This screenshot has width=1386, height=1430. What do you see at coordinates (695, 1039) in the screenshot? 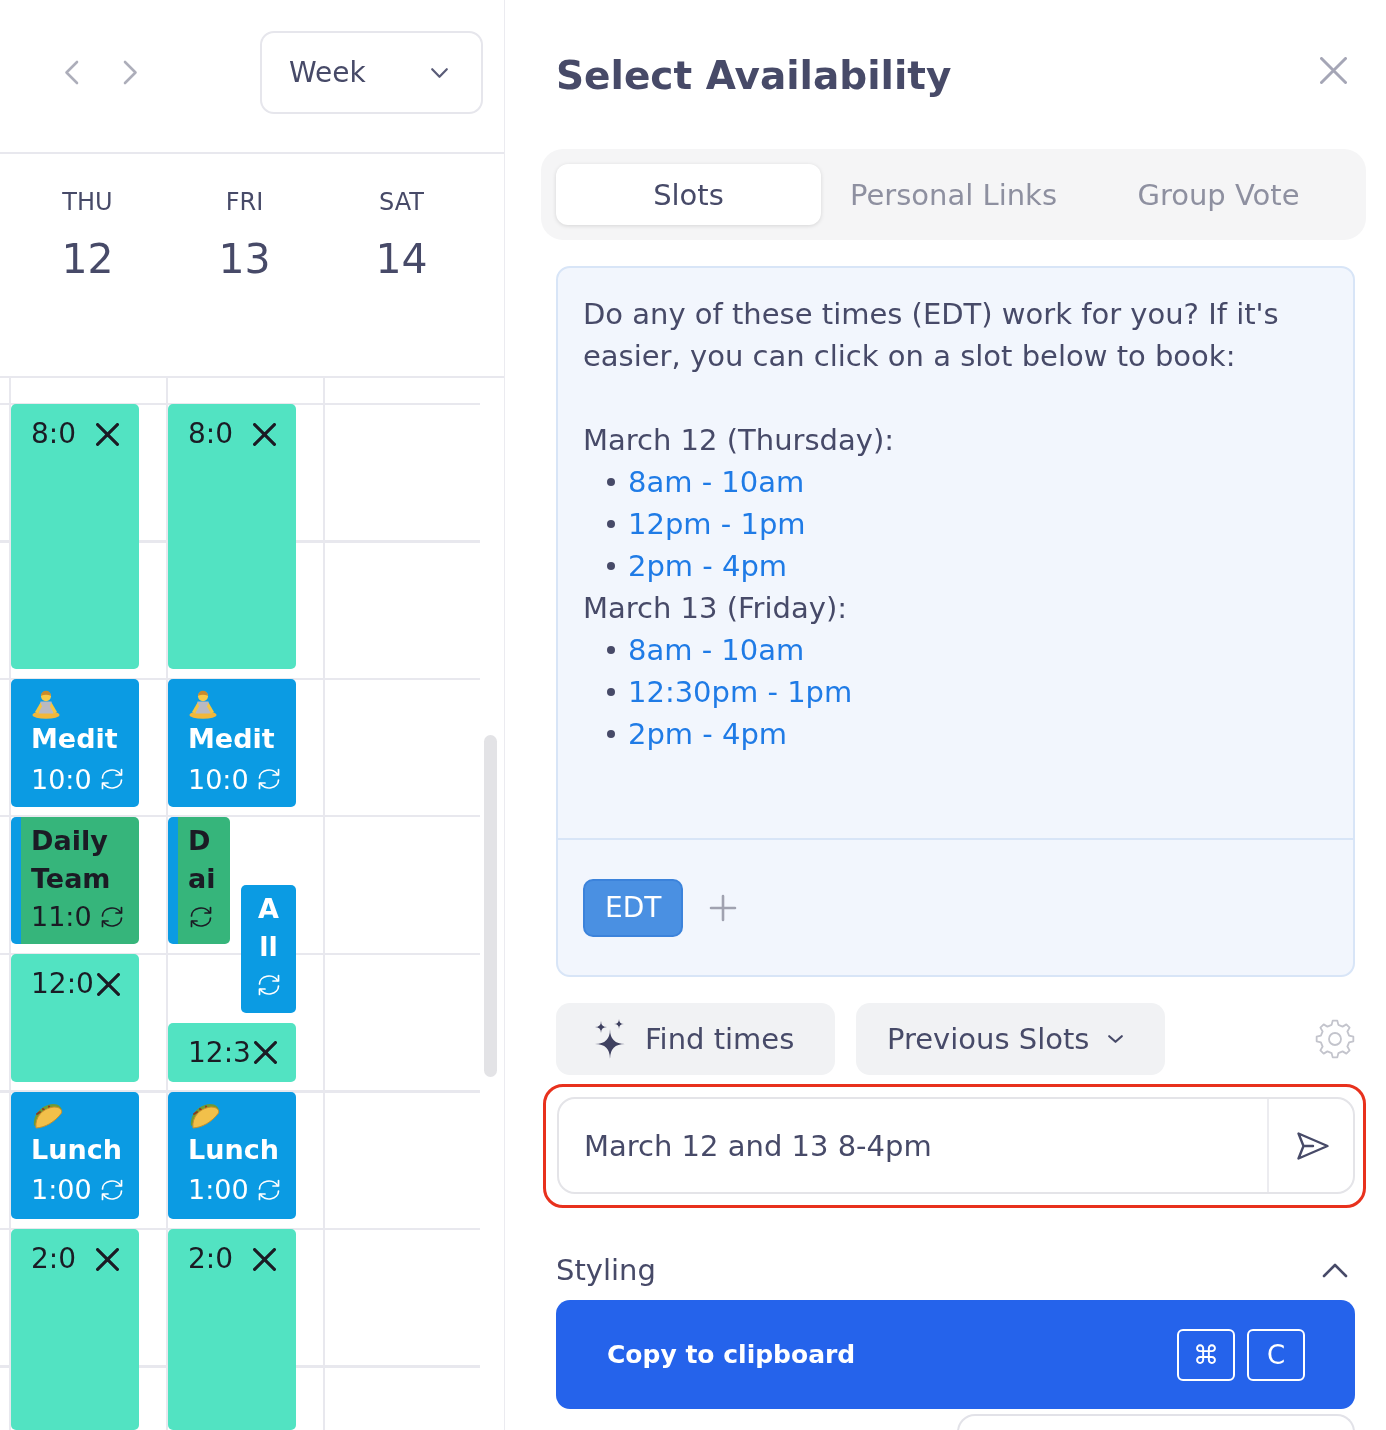
I see `find-times-button: Find times` at bounding box center [695, 1039].